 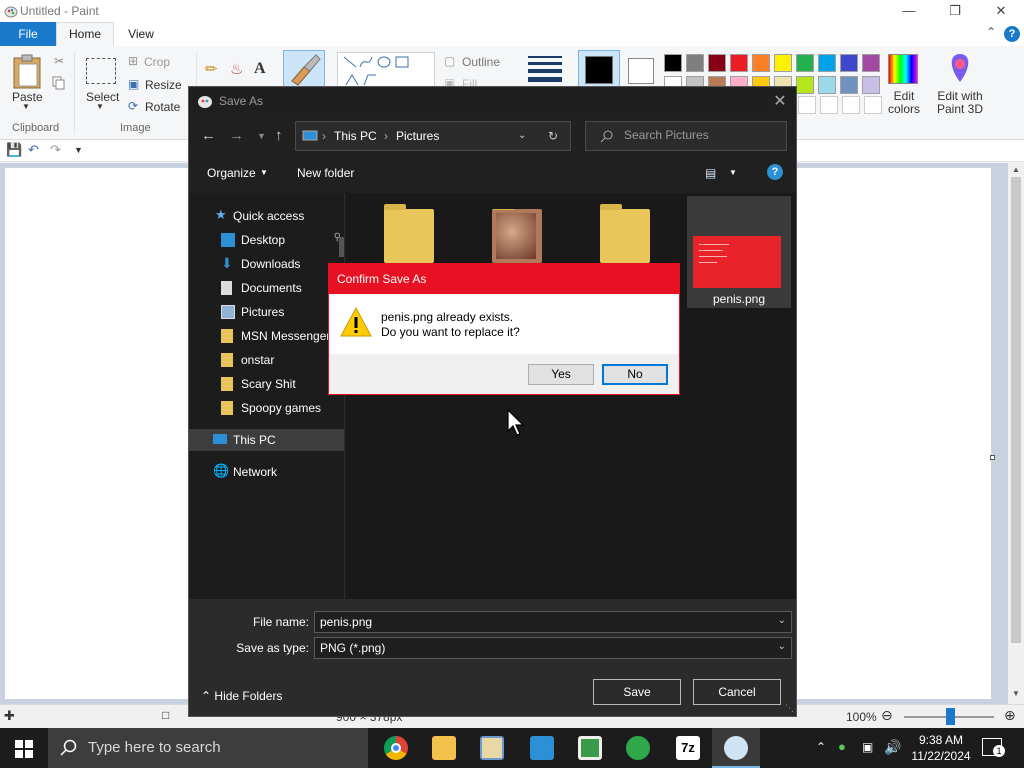 I want to click on yes-button: Yes, so click(x=561, y=374).